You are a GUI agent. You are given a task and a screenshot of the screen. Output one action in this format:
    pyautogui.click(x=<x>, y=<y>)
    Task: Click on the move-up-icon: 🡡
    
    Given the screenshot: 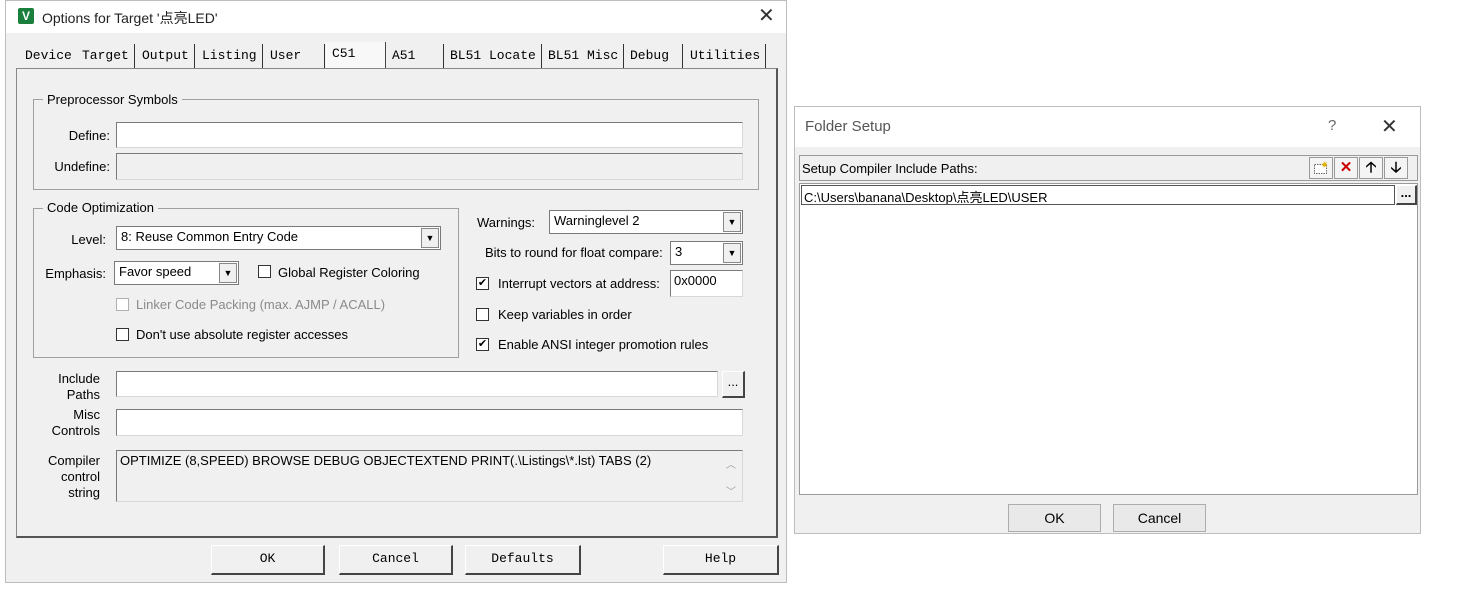 What is the action you would take?
    pyautogui.click(x=1371, y=168)
    